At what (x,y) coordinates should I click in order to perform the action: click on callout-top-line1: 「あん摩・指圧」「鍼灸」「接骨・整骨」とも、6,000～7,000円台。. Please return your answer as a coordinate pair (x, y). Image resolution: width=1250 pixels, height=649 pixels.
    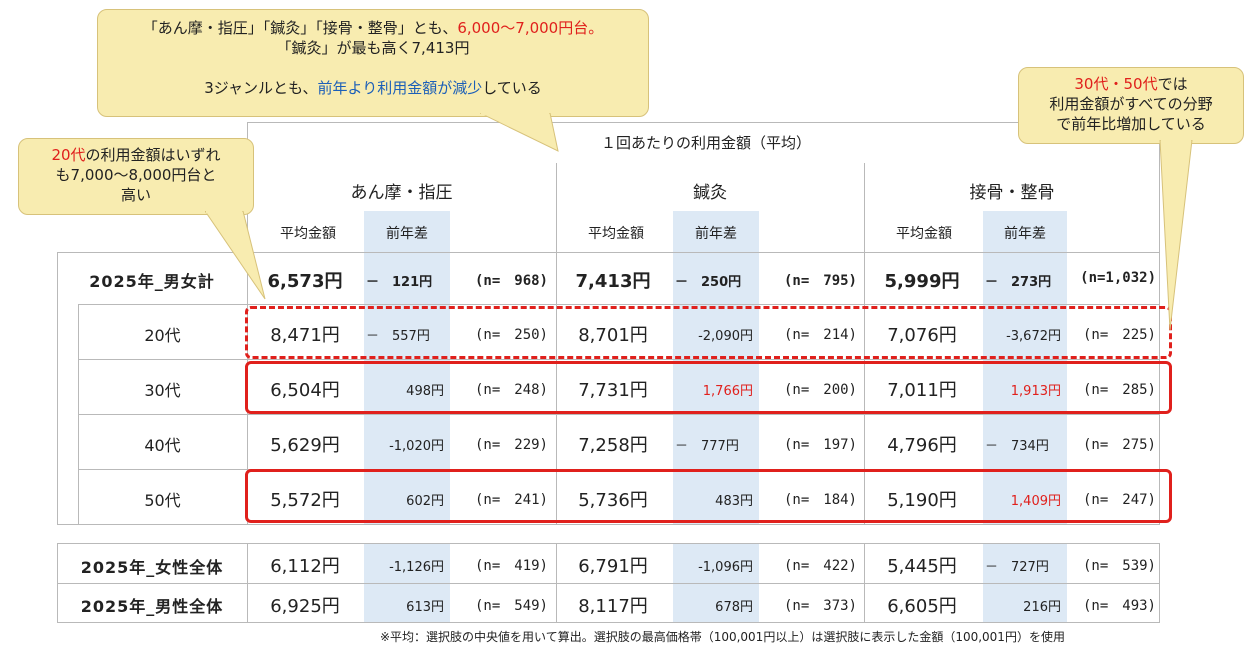
    Looking at the image, I should click on (373, 28).